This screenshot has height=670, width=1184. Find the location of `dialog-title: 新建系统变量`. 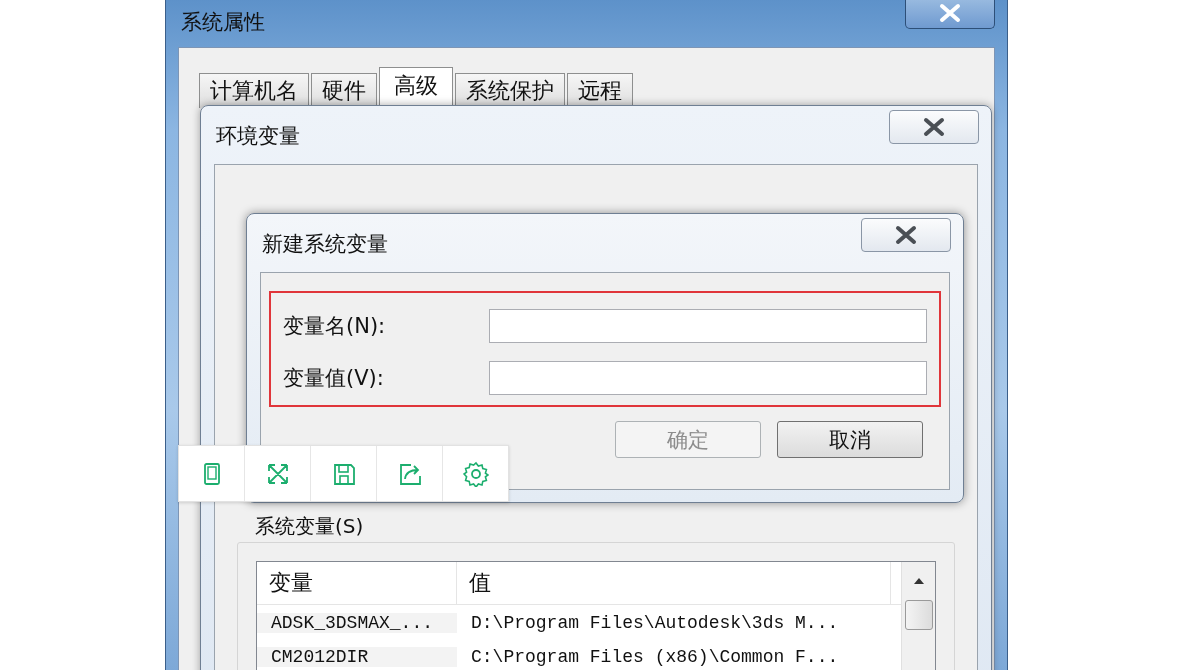

dialog-title: 新建系统变量 is located at coordinates (325, 244).